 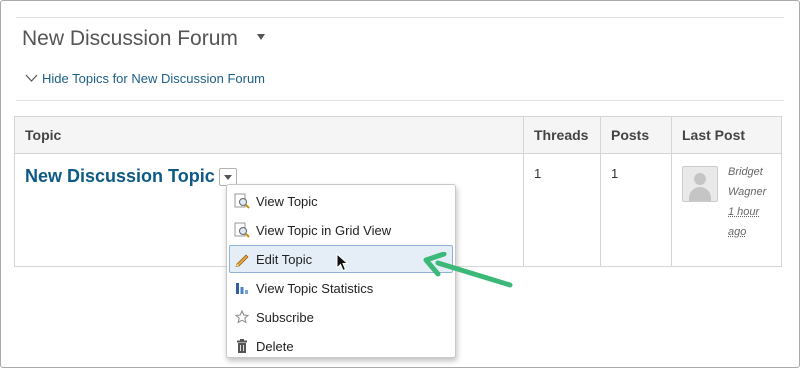 What do you see at coordinates (261, 37) in the screenshot?
I see `forum-menu-caret-icon` at bounding box center [261, 37].